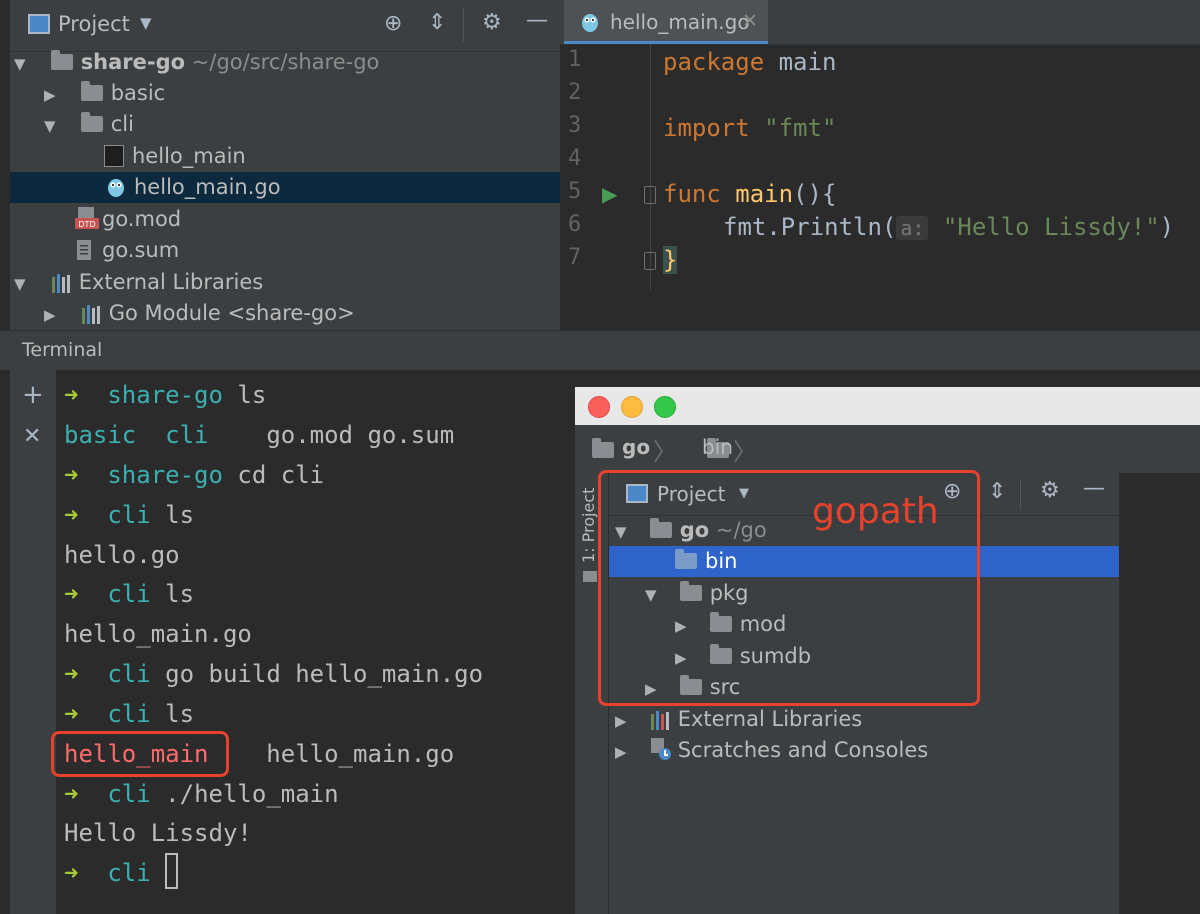 The height and width of the screenshot is (914, 1200). Describe the element at coordinates (575, 191) in the screenshot. I see `line-number: 5` at that location.